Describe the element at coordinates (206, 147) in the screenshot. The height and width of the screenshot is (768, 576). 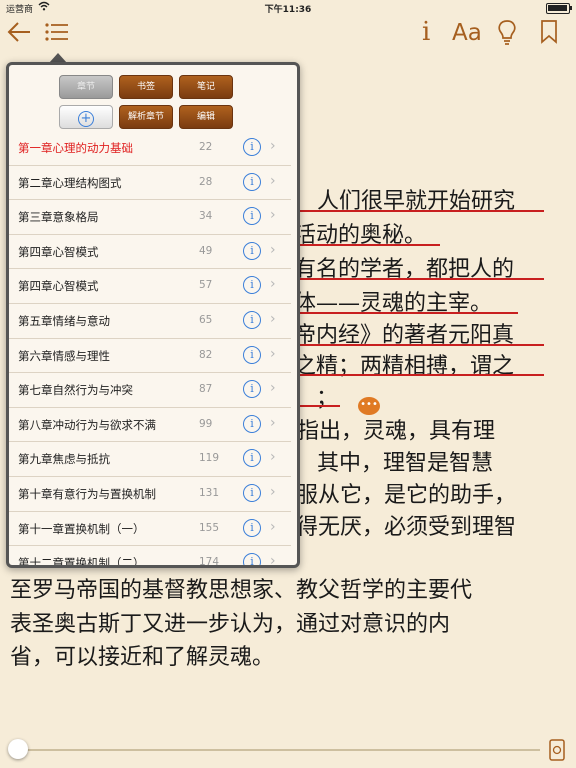
I see `chapter-page: 22` at that location.